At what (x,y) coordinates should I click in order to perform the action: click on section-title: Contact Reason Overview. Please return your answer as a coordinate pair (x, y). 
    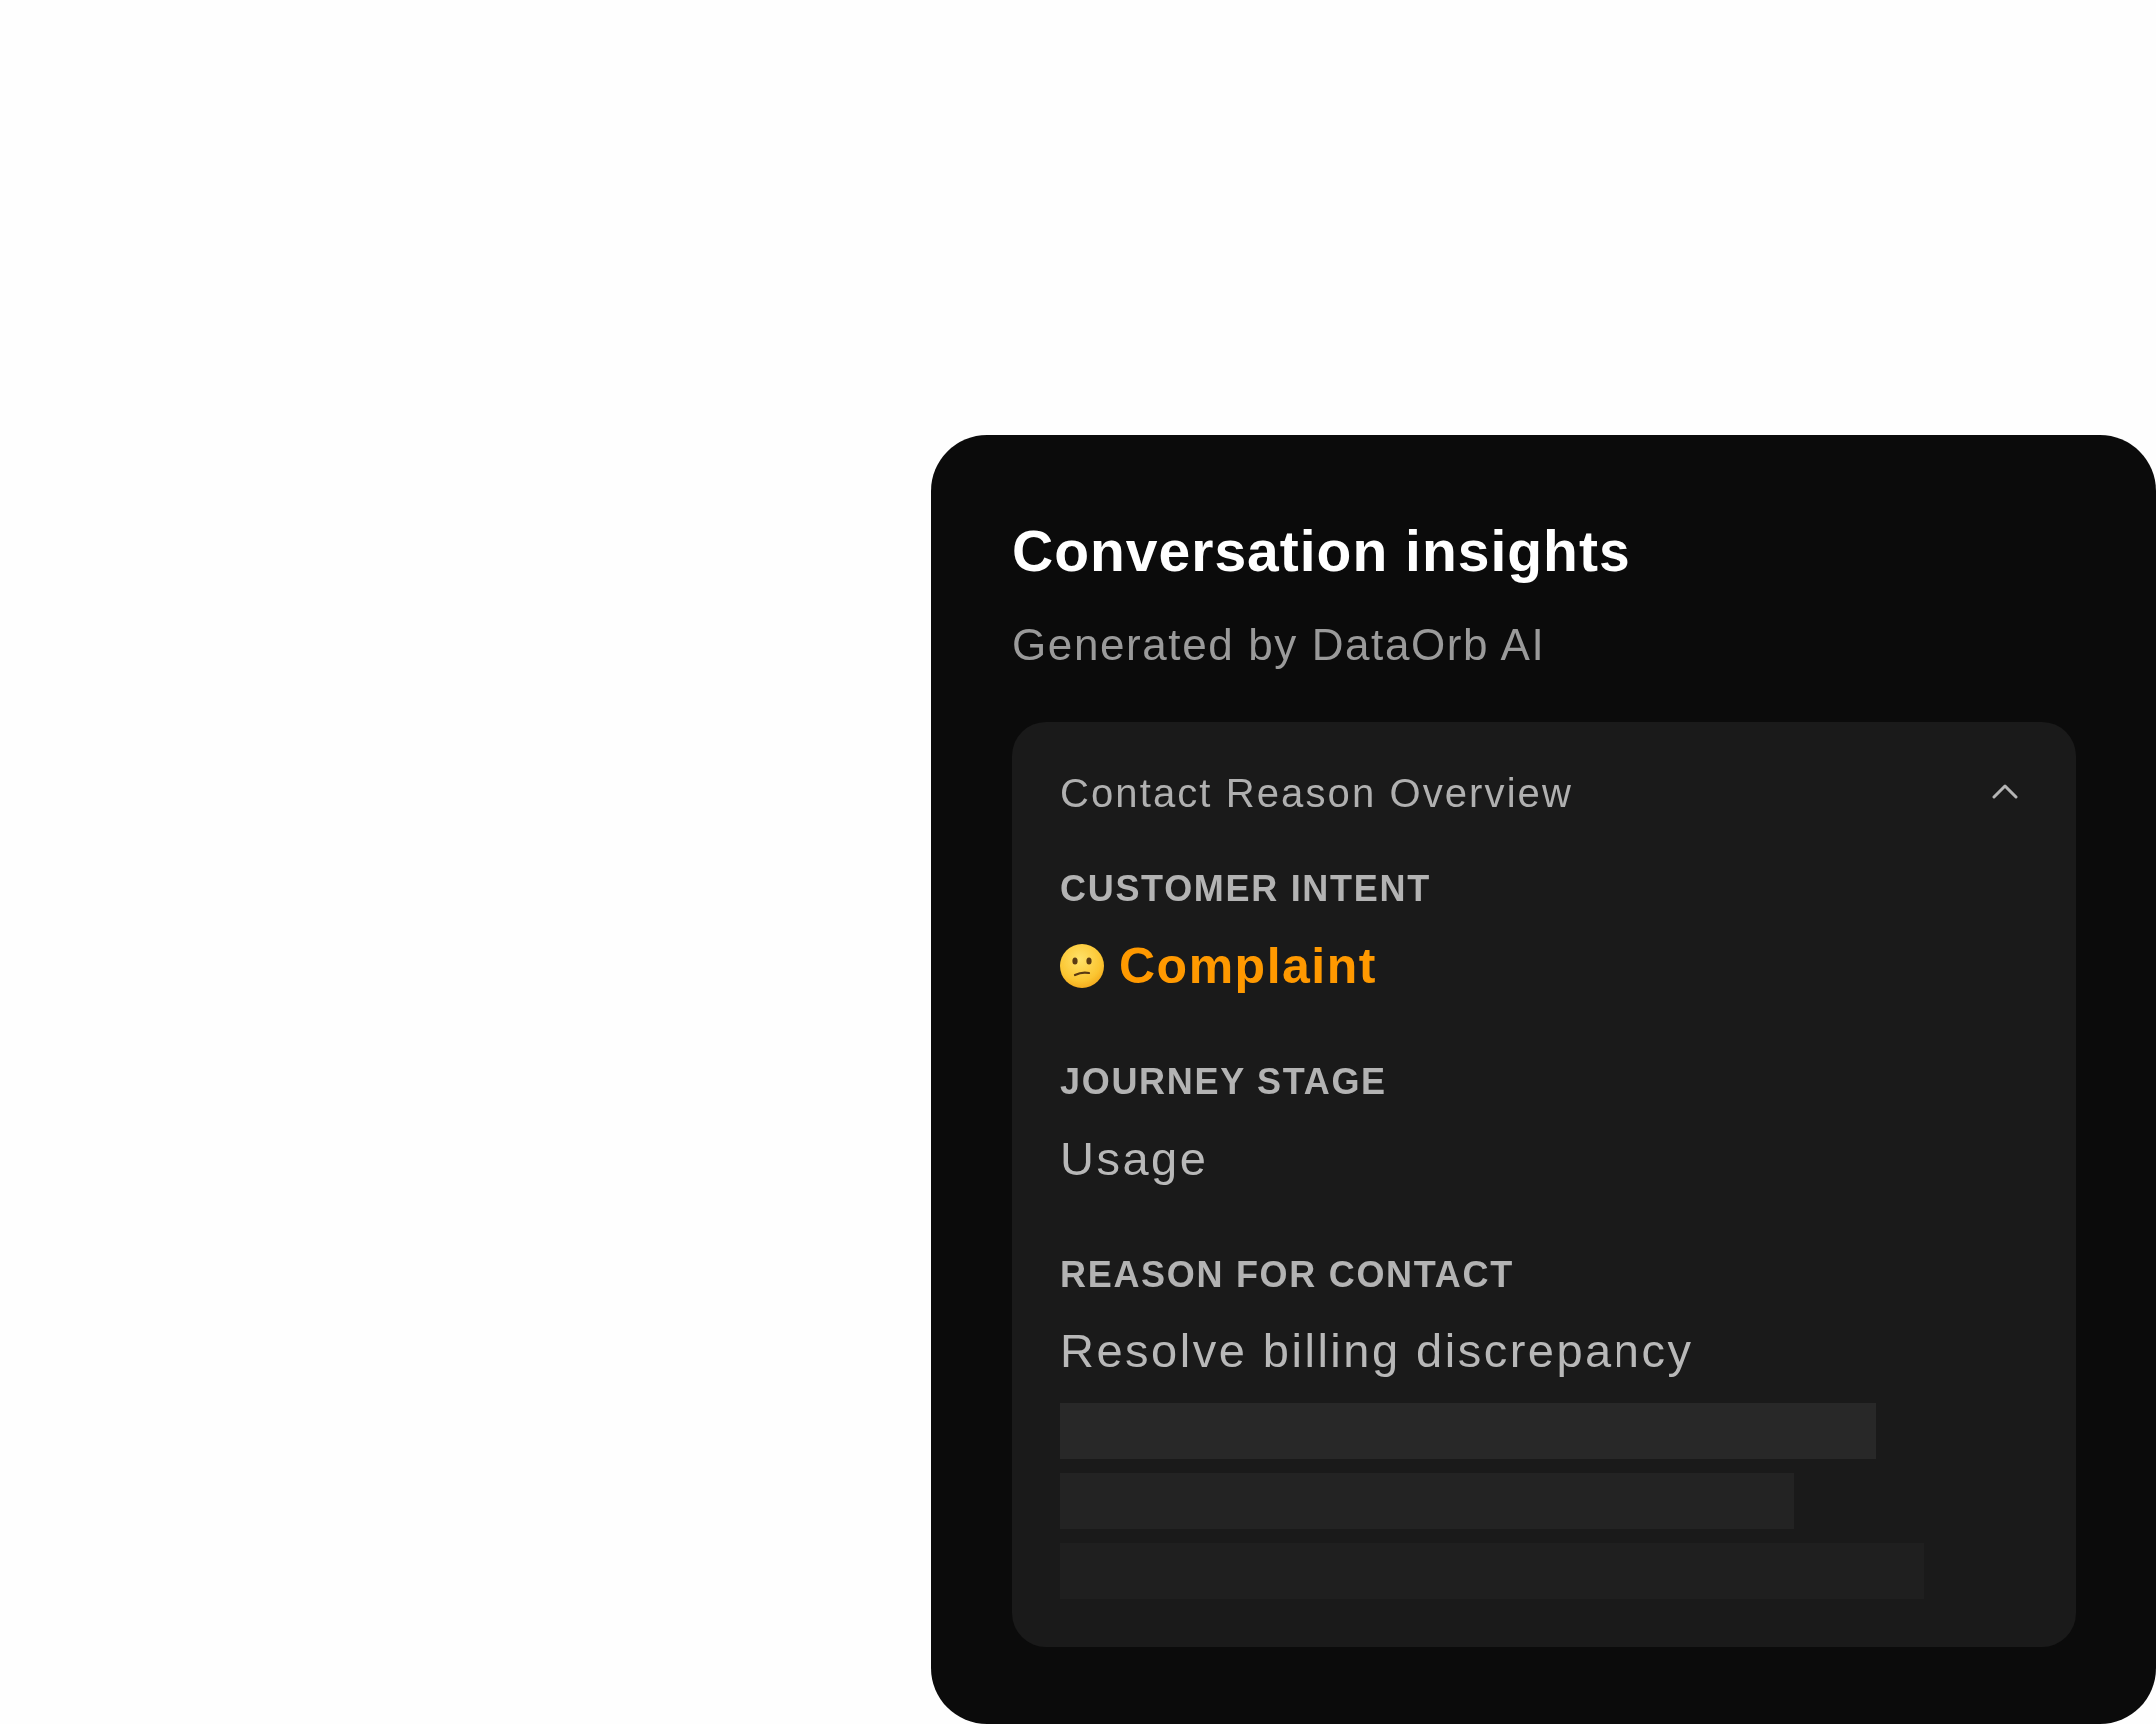
    Looking at the image, I should click on (1316, 794).